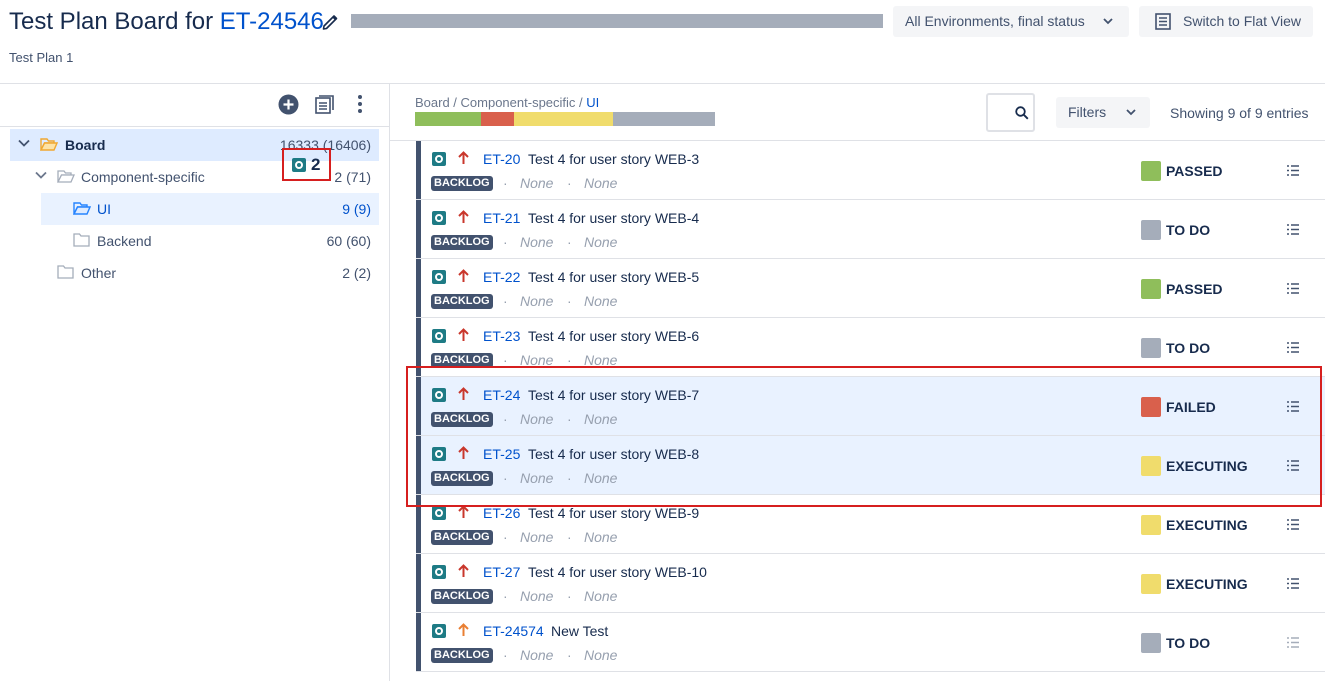 Image resolution: width=1325 pixels, height=681 pixels. I want to click on more-options-icon, so click(360, 104).